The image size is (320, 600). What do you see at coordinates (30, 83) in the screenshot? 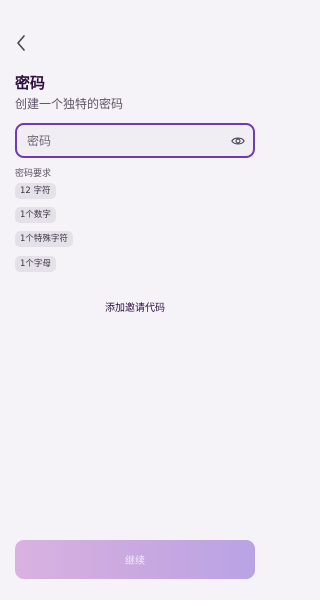
I see `page-title: 密码` at bounding box center [30, 83].